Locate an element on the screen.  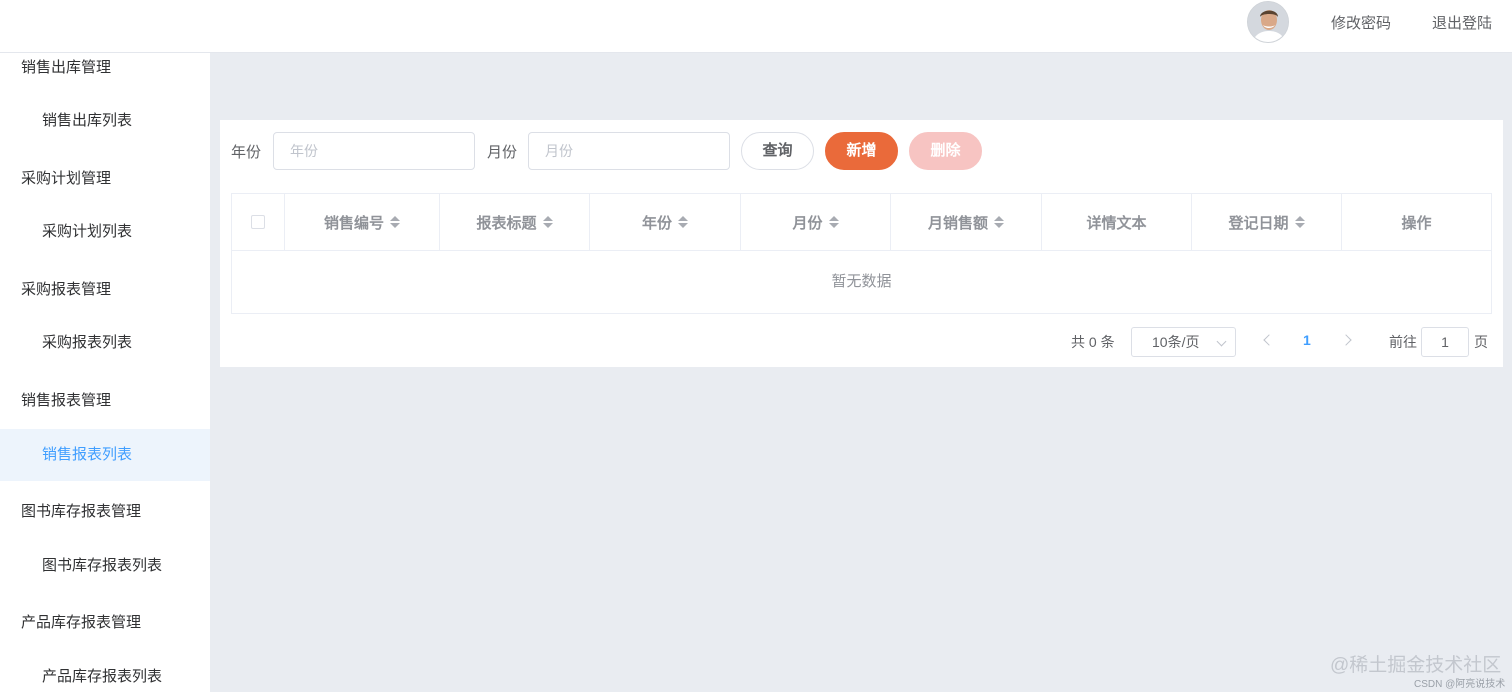
empty-text: 暂无数据 is located at coordinates (861, 281).